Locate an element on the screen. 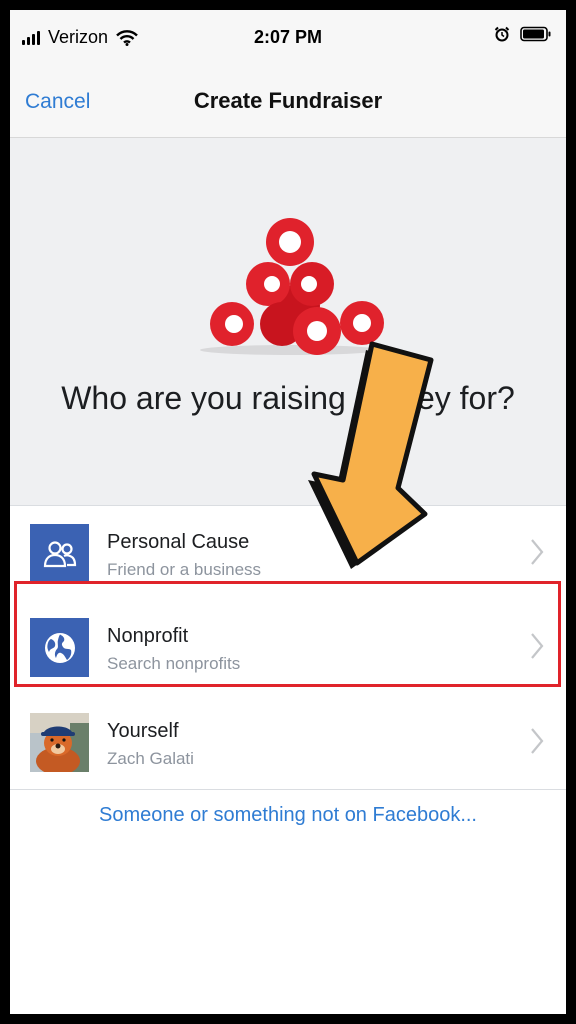  nav-bar: Cancel Create Fundraiser is located at coordinates (288, 103).